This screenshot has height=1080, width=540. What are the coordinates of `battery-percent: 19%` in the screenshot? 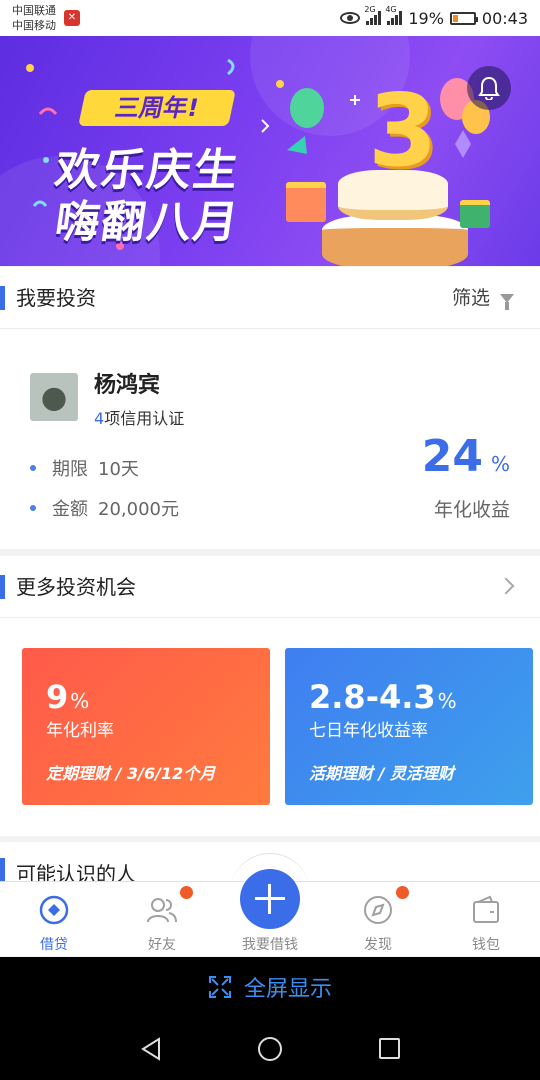 It's located at (426, 18).